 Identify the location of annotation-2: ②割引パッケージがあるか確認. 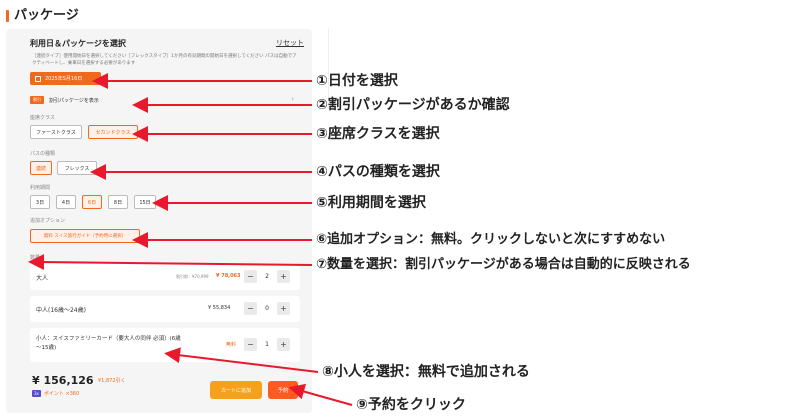
(413, 105).